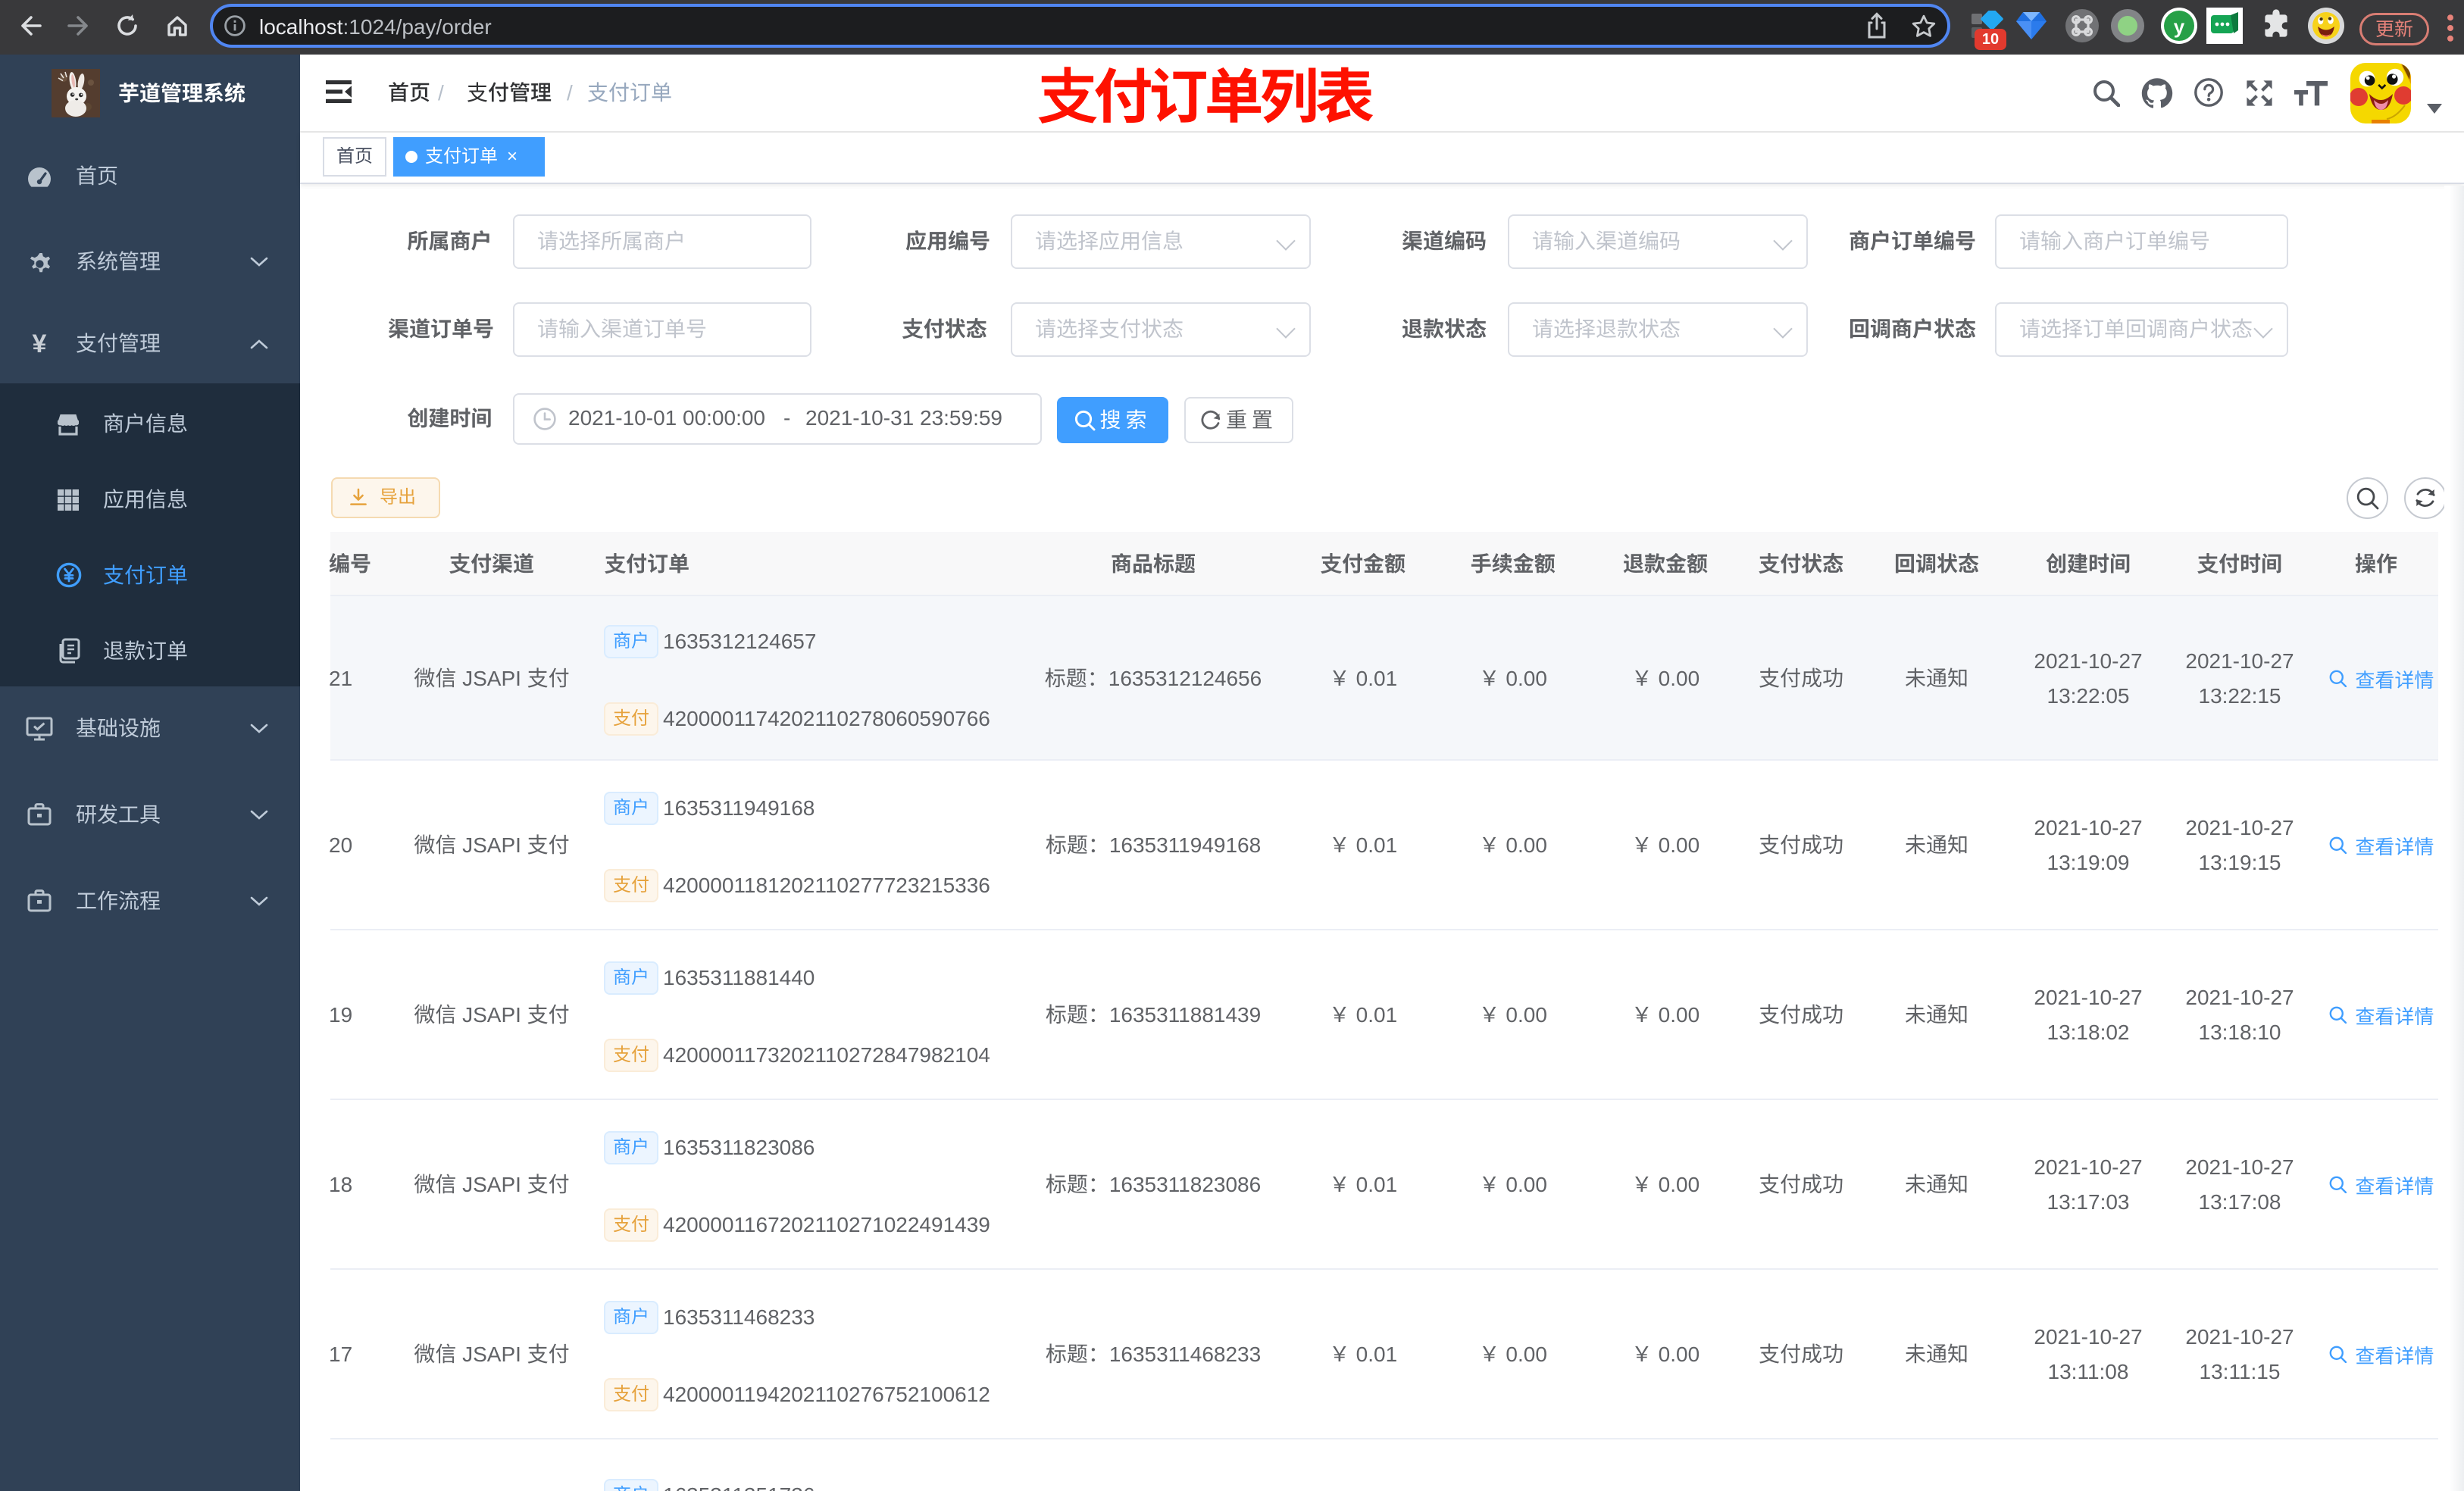  What do you see at coordinates (2179, 26) in the screenshot?
I see `svg-text: y` at bounding box center [2179, 26].